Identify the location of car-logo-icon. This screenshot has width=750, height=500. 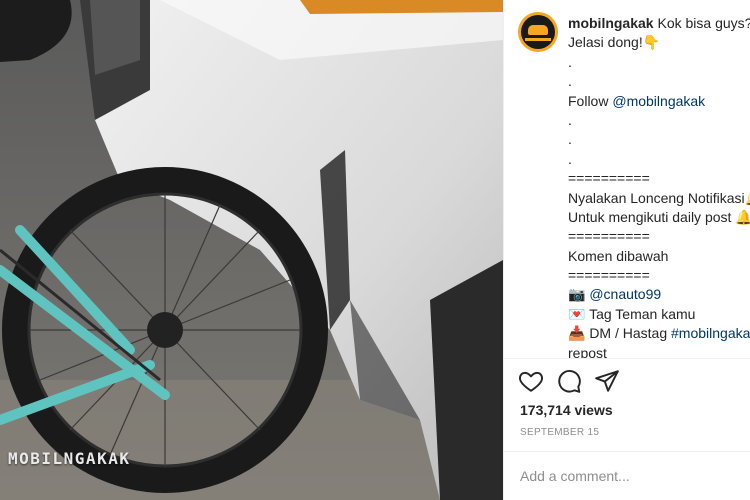
(538, 32).